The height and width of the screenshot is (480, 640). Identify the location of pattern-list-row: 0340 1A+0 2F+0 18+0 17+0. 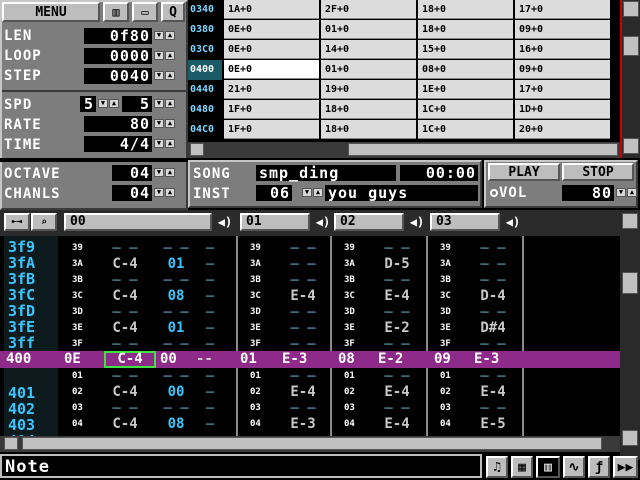
(399, 10).